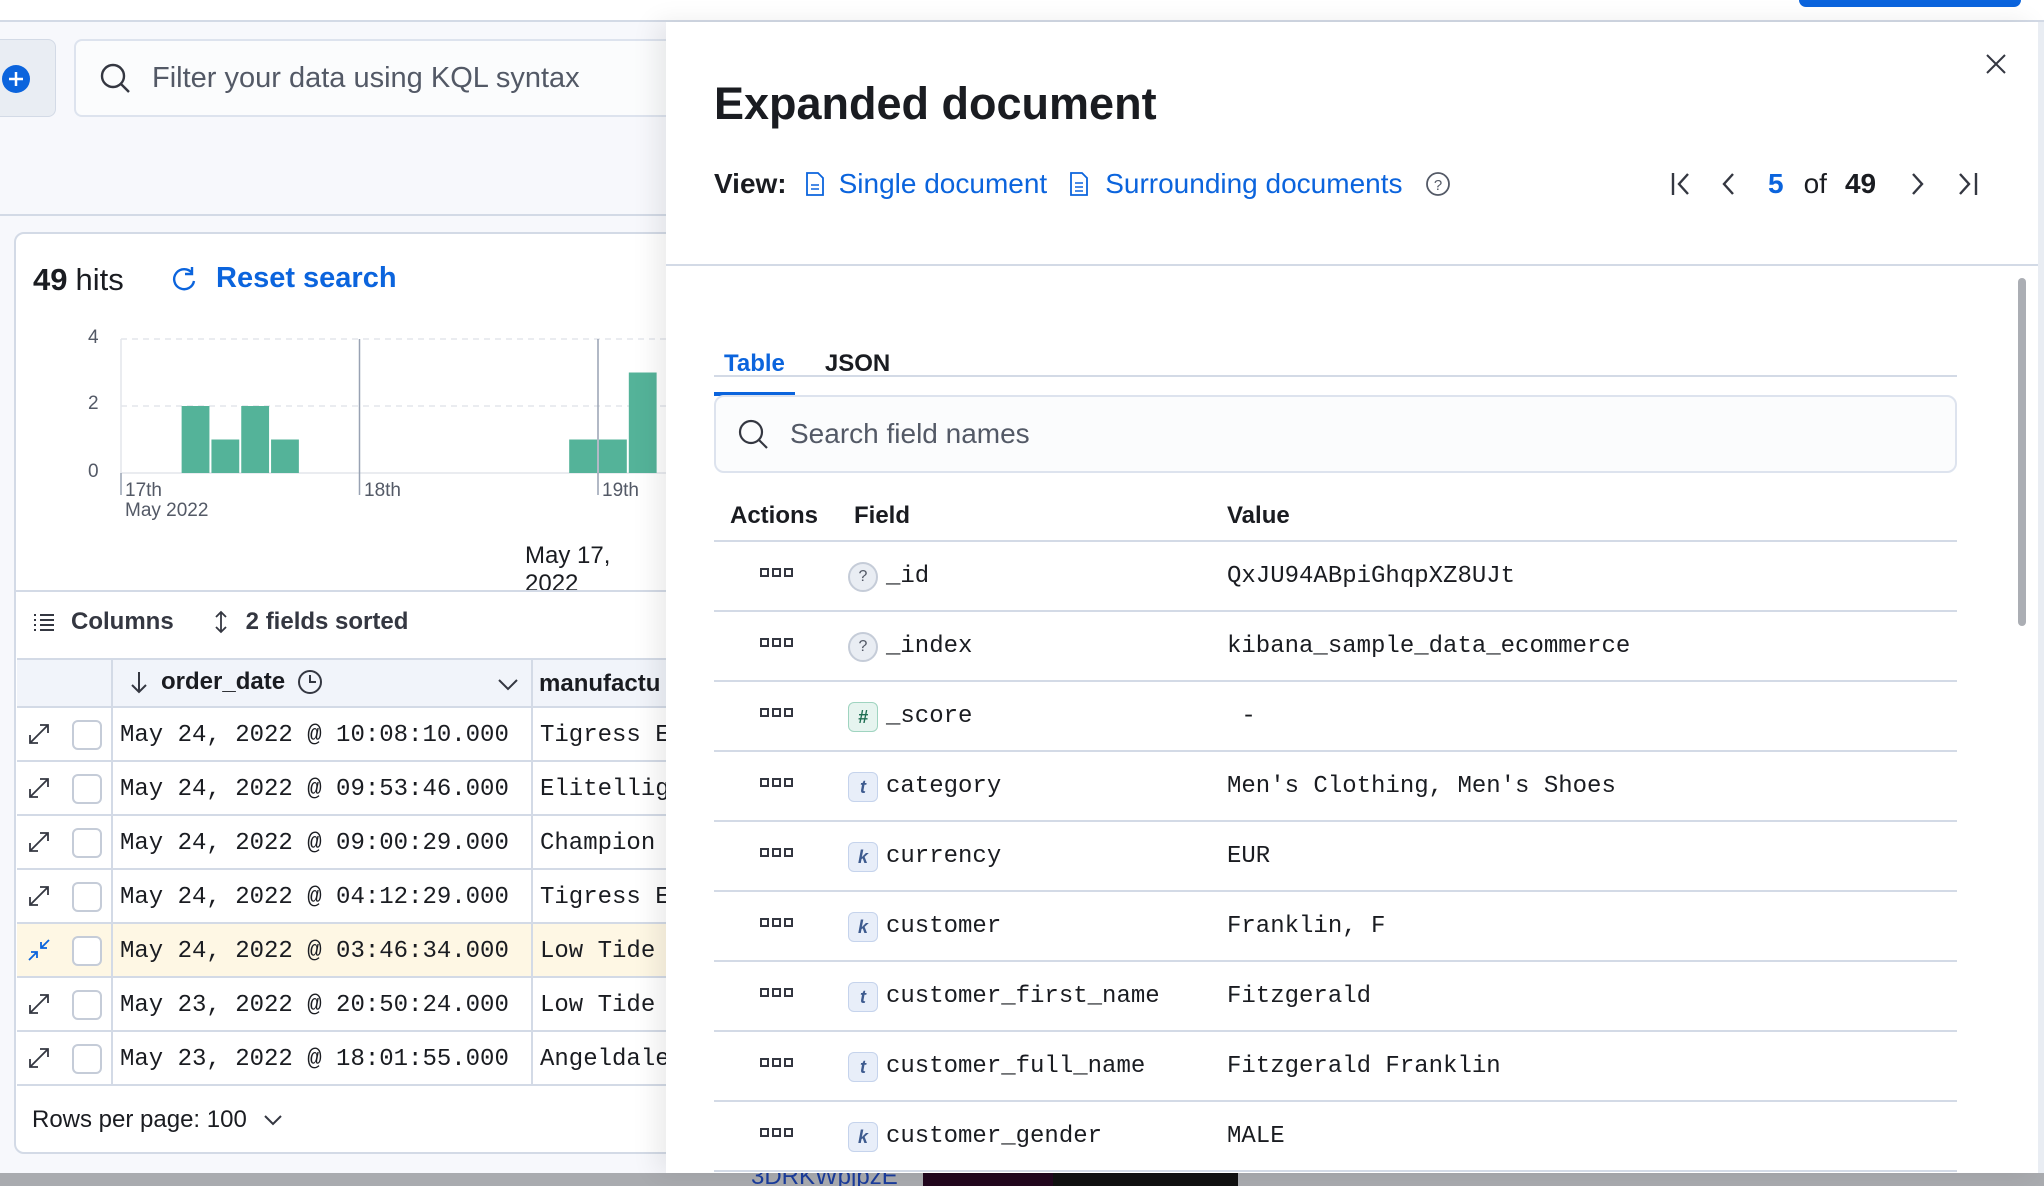 This screenshot has height=1186, width=2044. Describe the element at coordinates (1728, 184) in the screenshot. I see `previous-page-icon` at that location.